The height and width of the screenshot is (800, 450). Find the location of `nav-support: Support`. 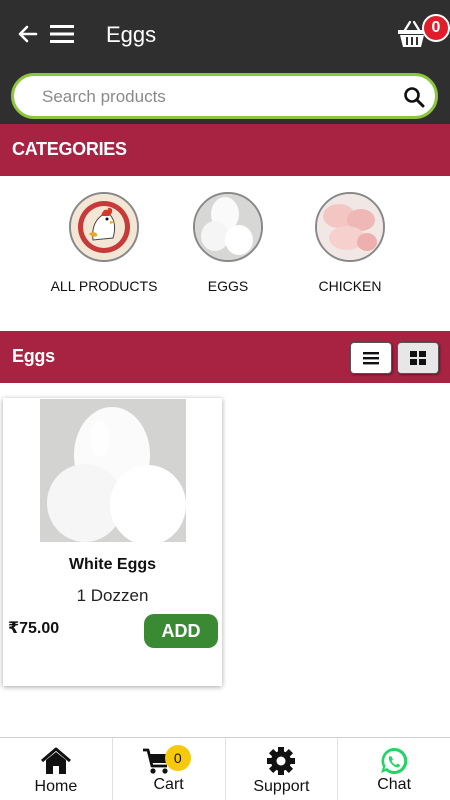

nav-support: Support is located at coordinates (282, 769).